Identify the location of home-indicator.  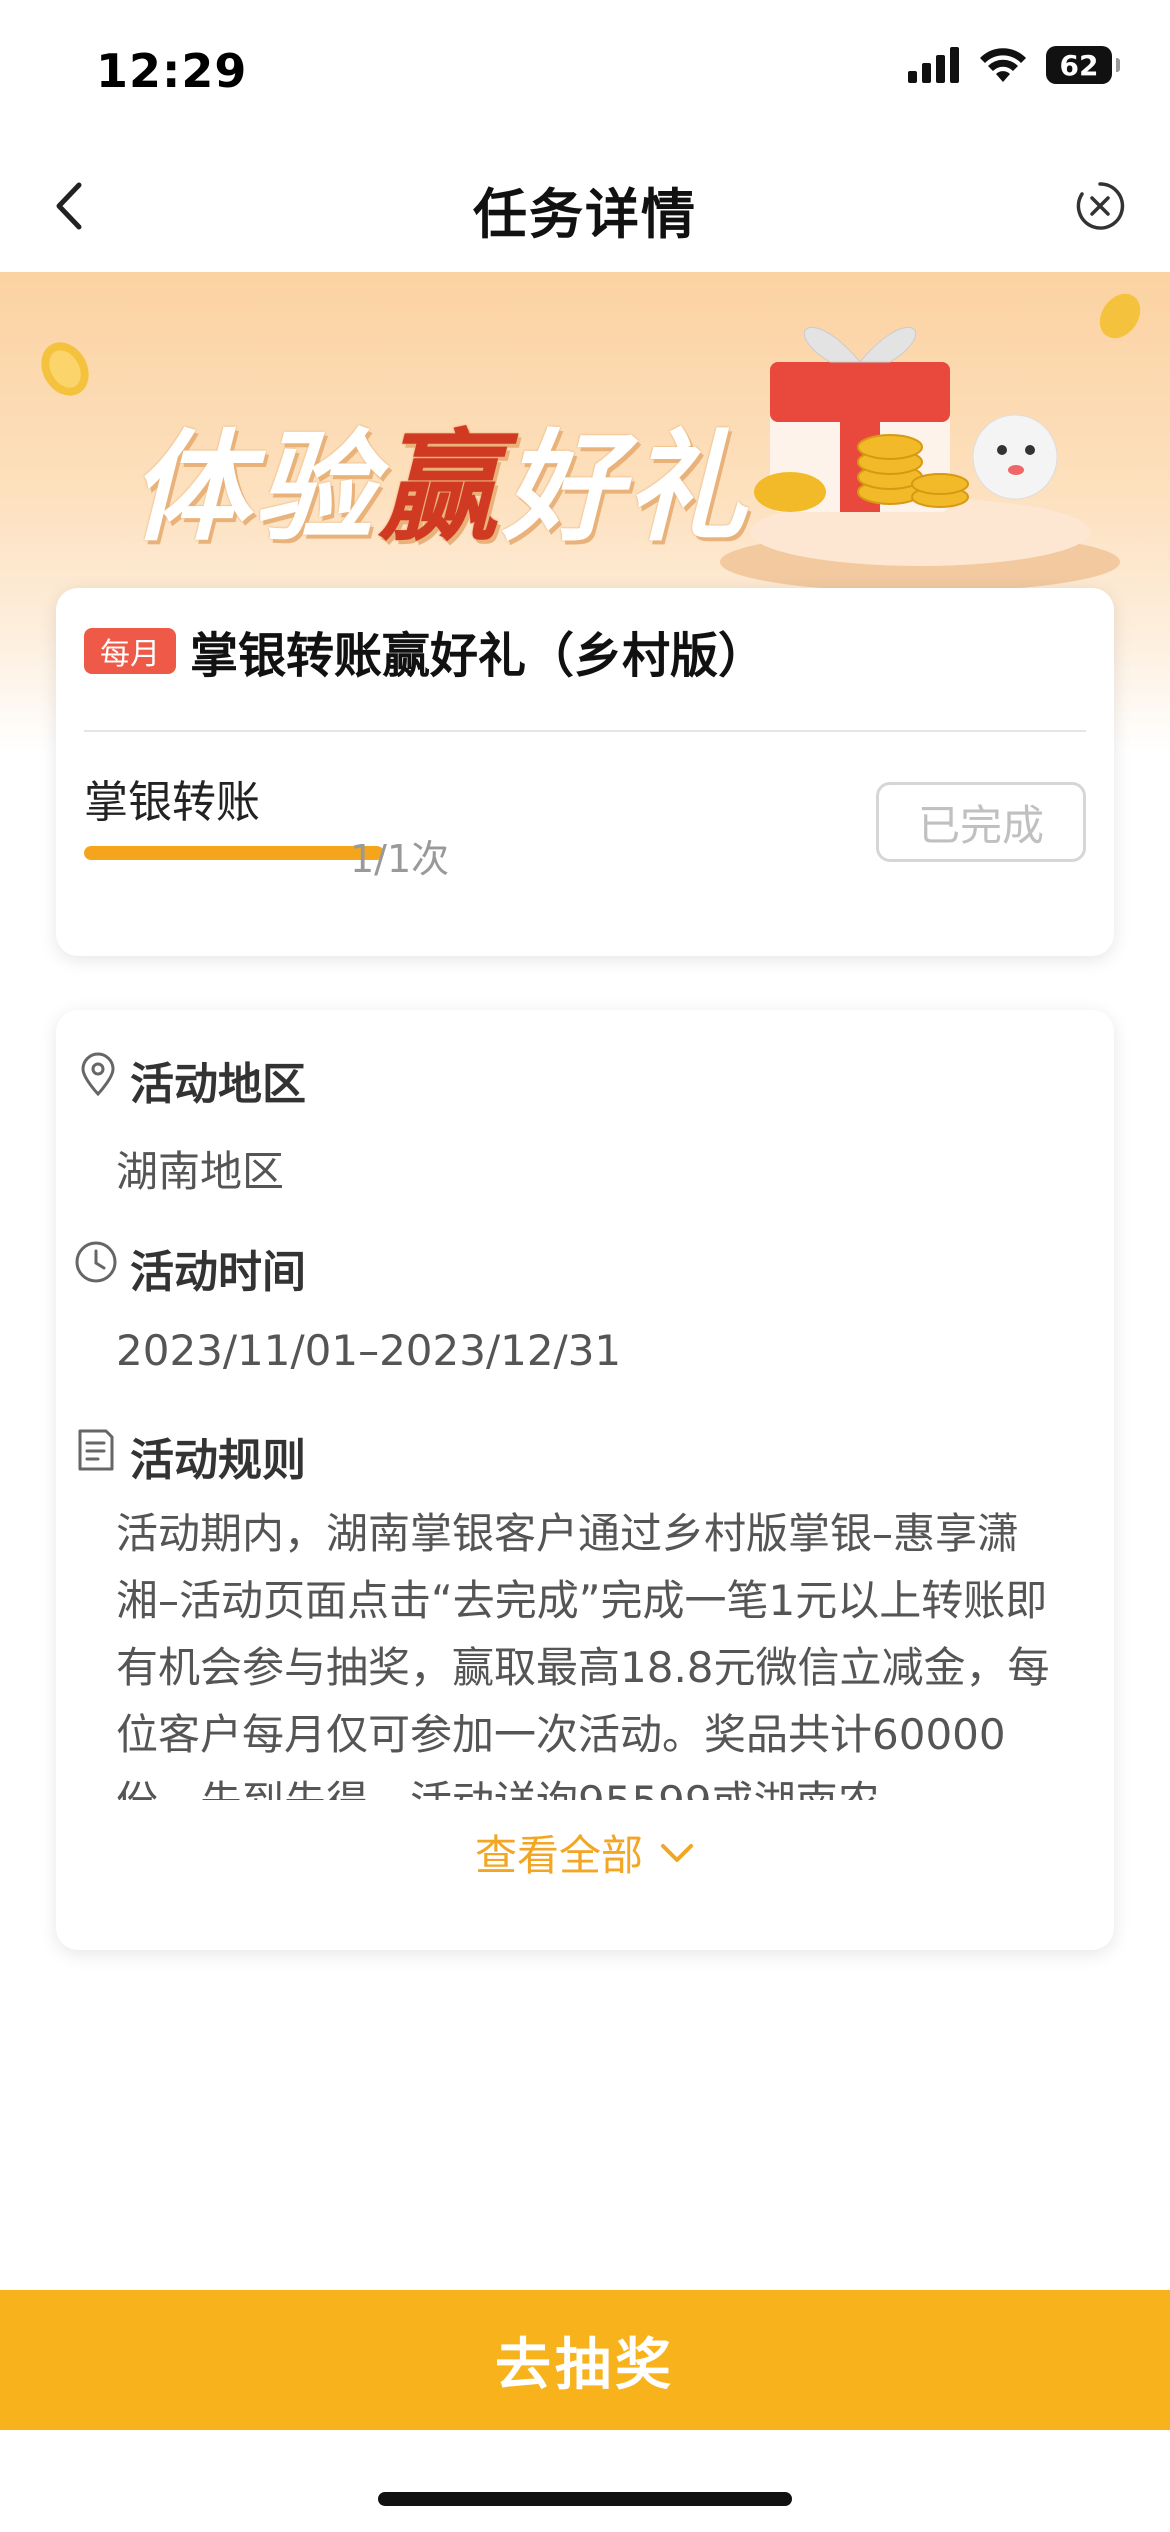
(585, 2499).